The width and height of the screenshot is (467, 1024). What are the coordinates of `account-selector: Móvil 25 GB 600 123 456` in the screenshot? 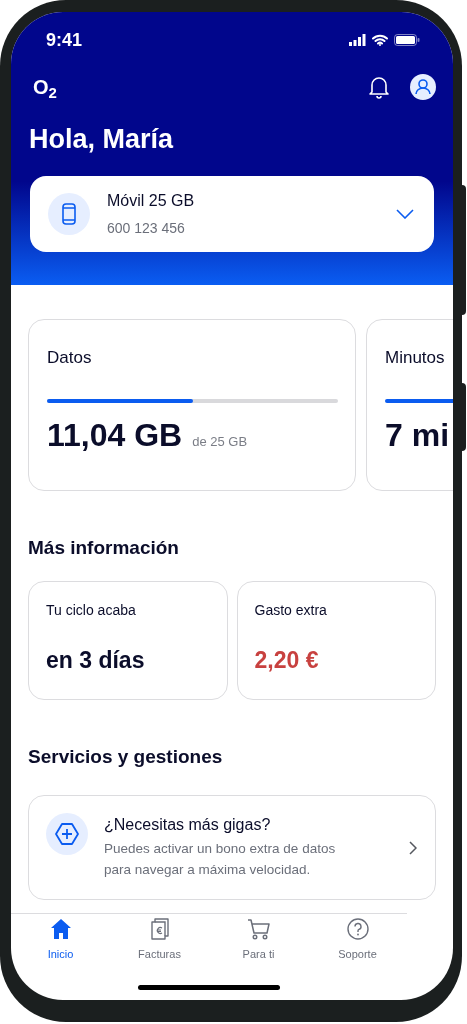 It's located at (232, 214).